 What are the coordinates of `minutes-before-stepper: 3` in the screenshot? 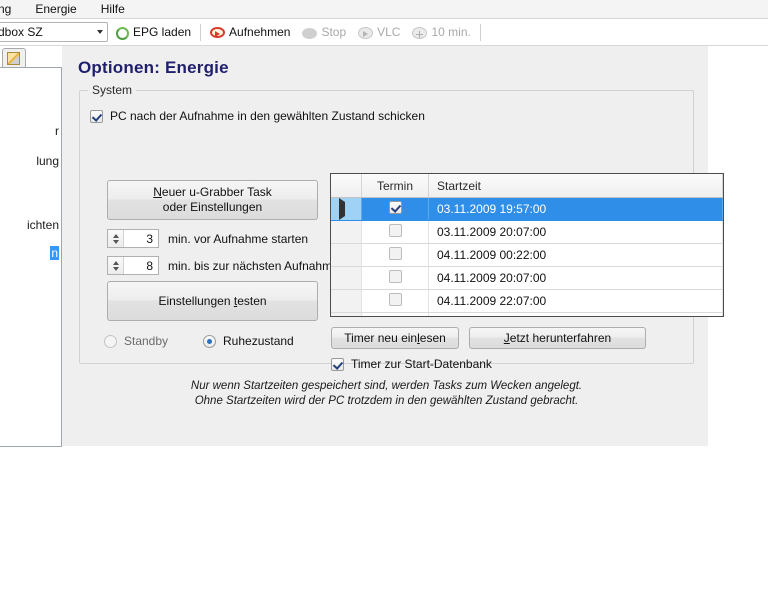 It's located at (133, 238).